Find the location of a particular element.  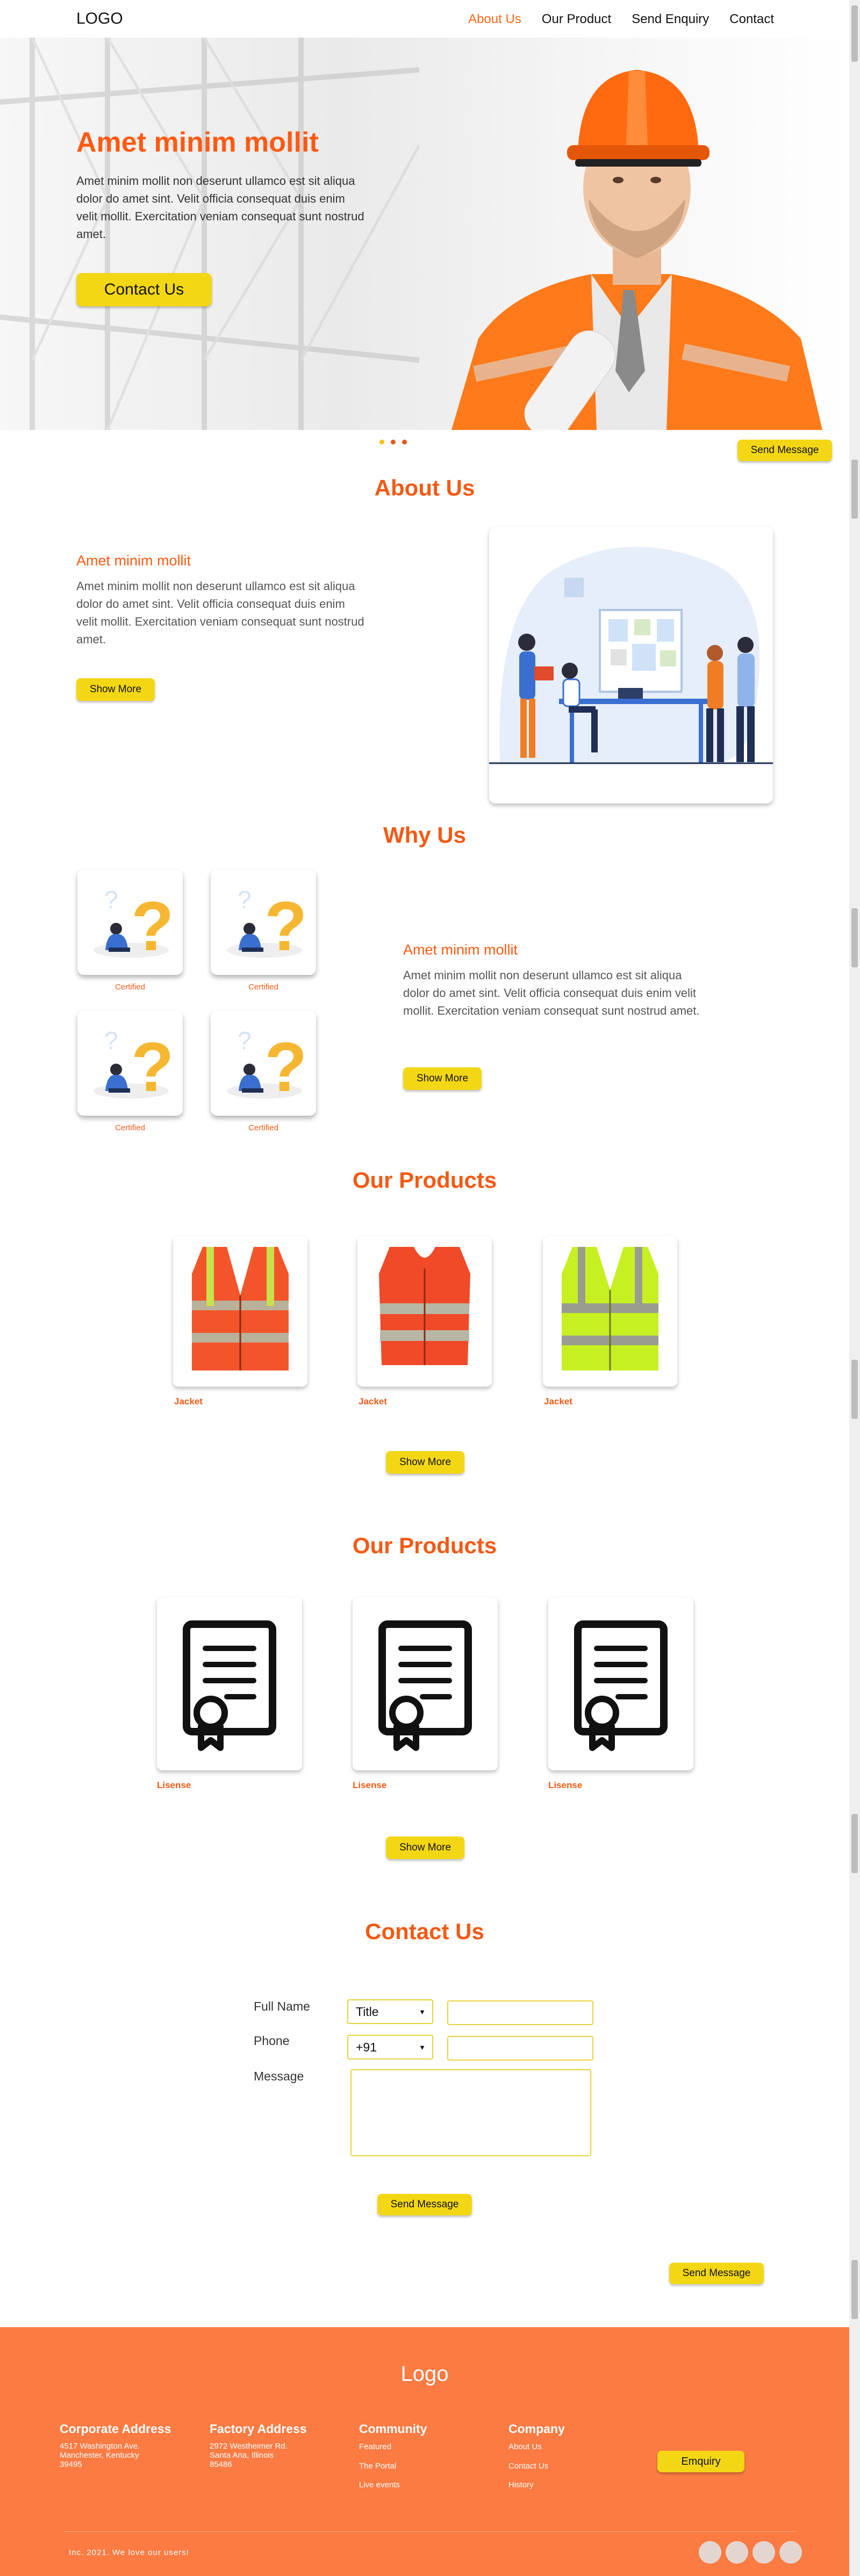

company-link: History is located at coordinates (521, 2484).